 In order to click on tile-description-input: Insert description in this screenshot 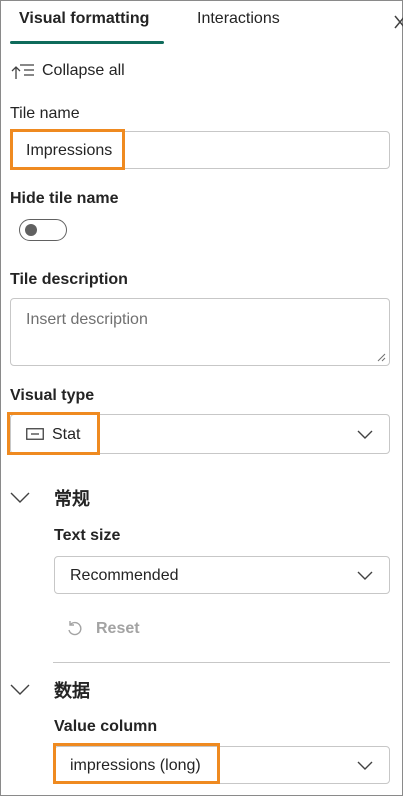, I will do `click(200, 332)`.